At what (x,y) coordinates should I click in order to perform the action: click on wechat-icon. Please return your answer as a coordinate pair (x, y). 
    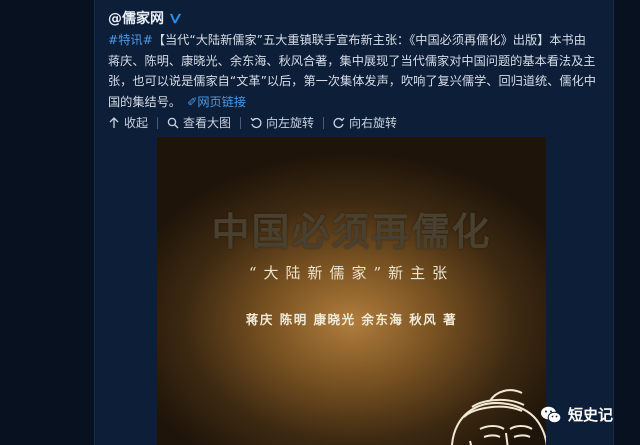
    Looking at the image, I should click on (551, 414).